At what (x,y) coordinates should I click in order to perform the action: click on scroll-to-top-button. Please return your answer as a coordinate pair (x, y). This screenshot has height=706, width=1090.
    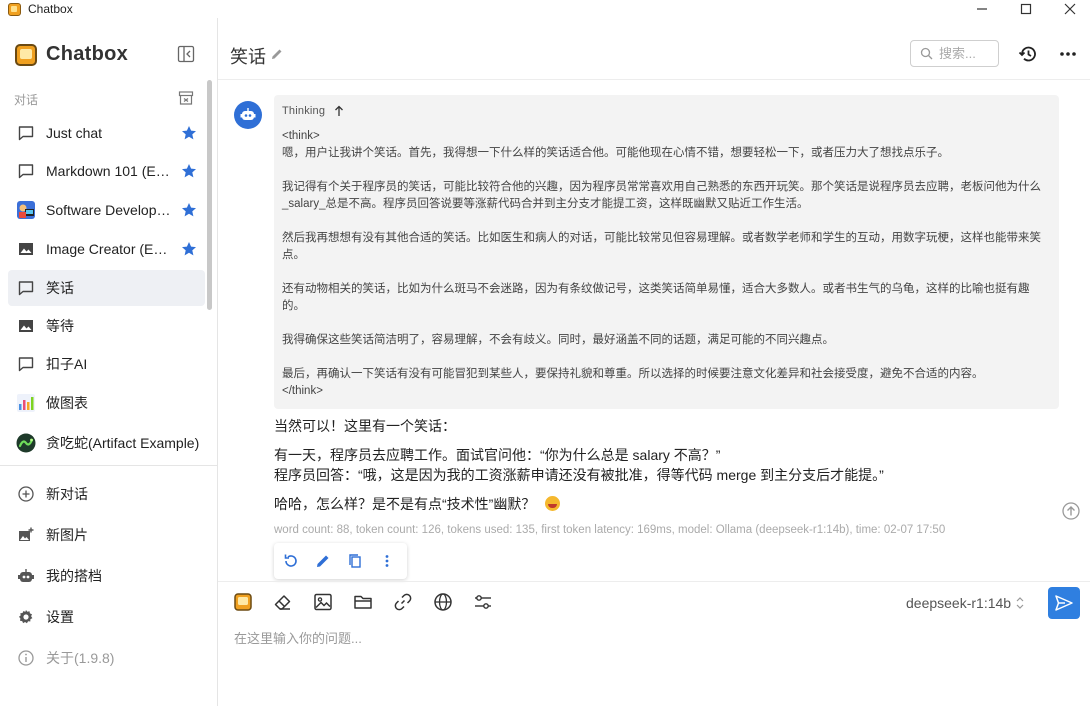
    Looking at the image, I should click on (1071, 511).